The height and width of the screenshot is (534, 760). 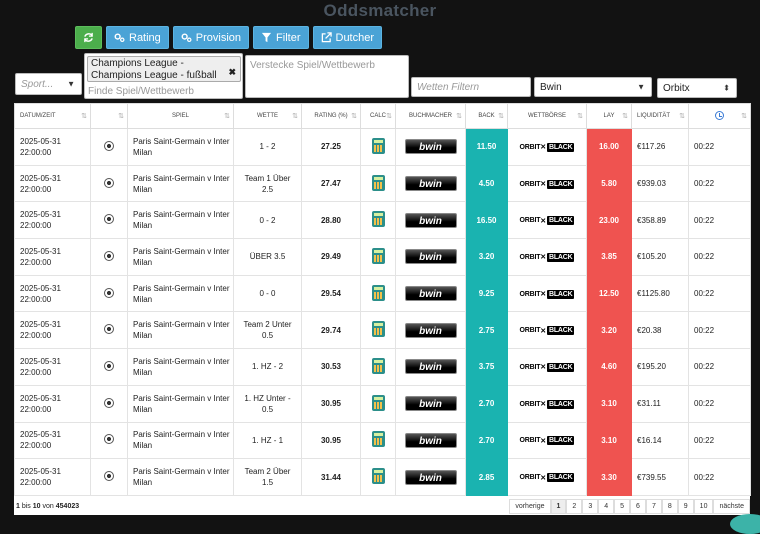 I want to click on page-button: 9, so click(x=685, y=506).